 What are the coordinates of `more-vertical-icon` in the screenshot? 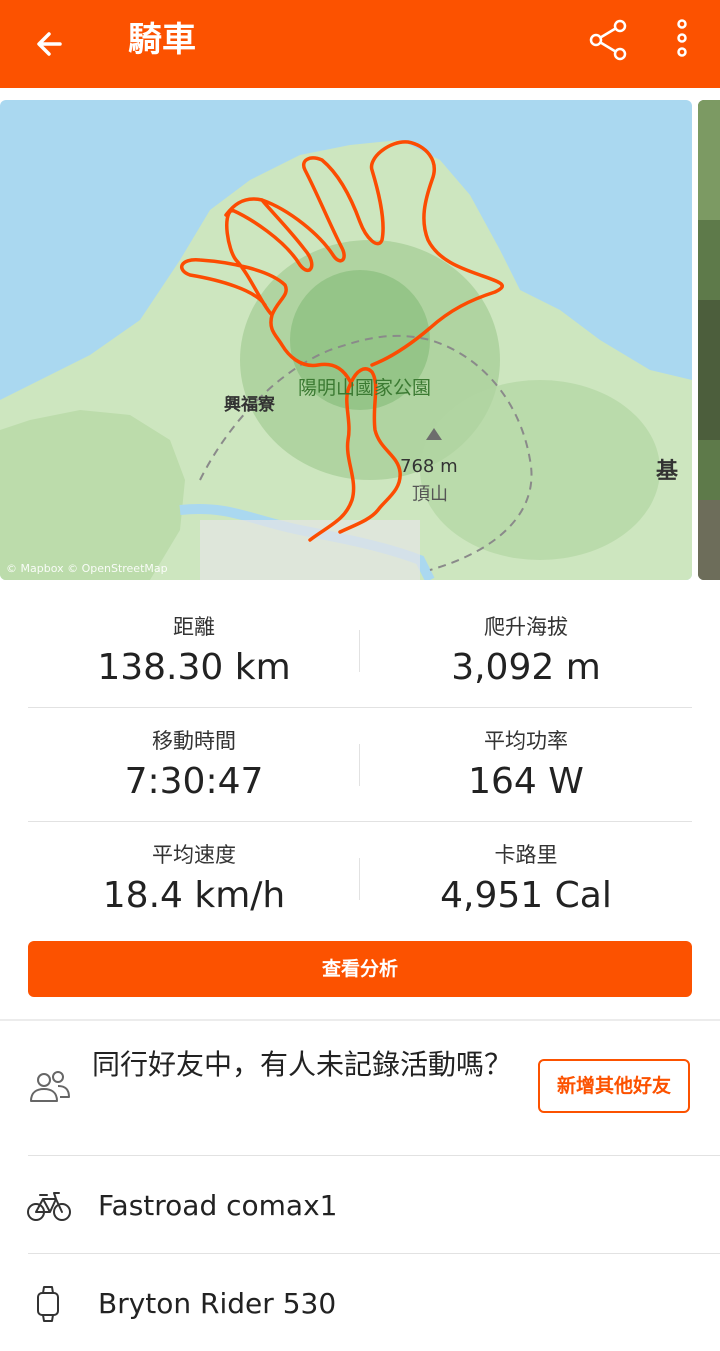 It's located at (682, 40).